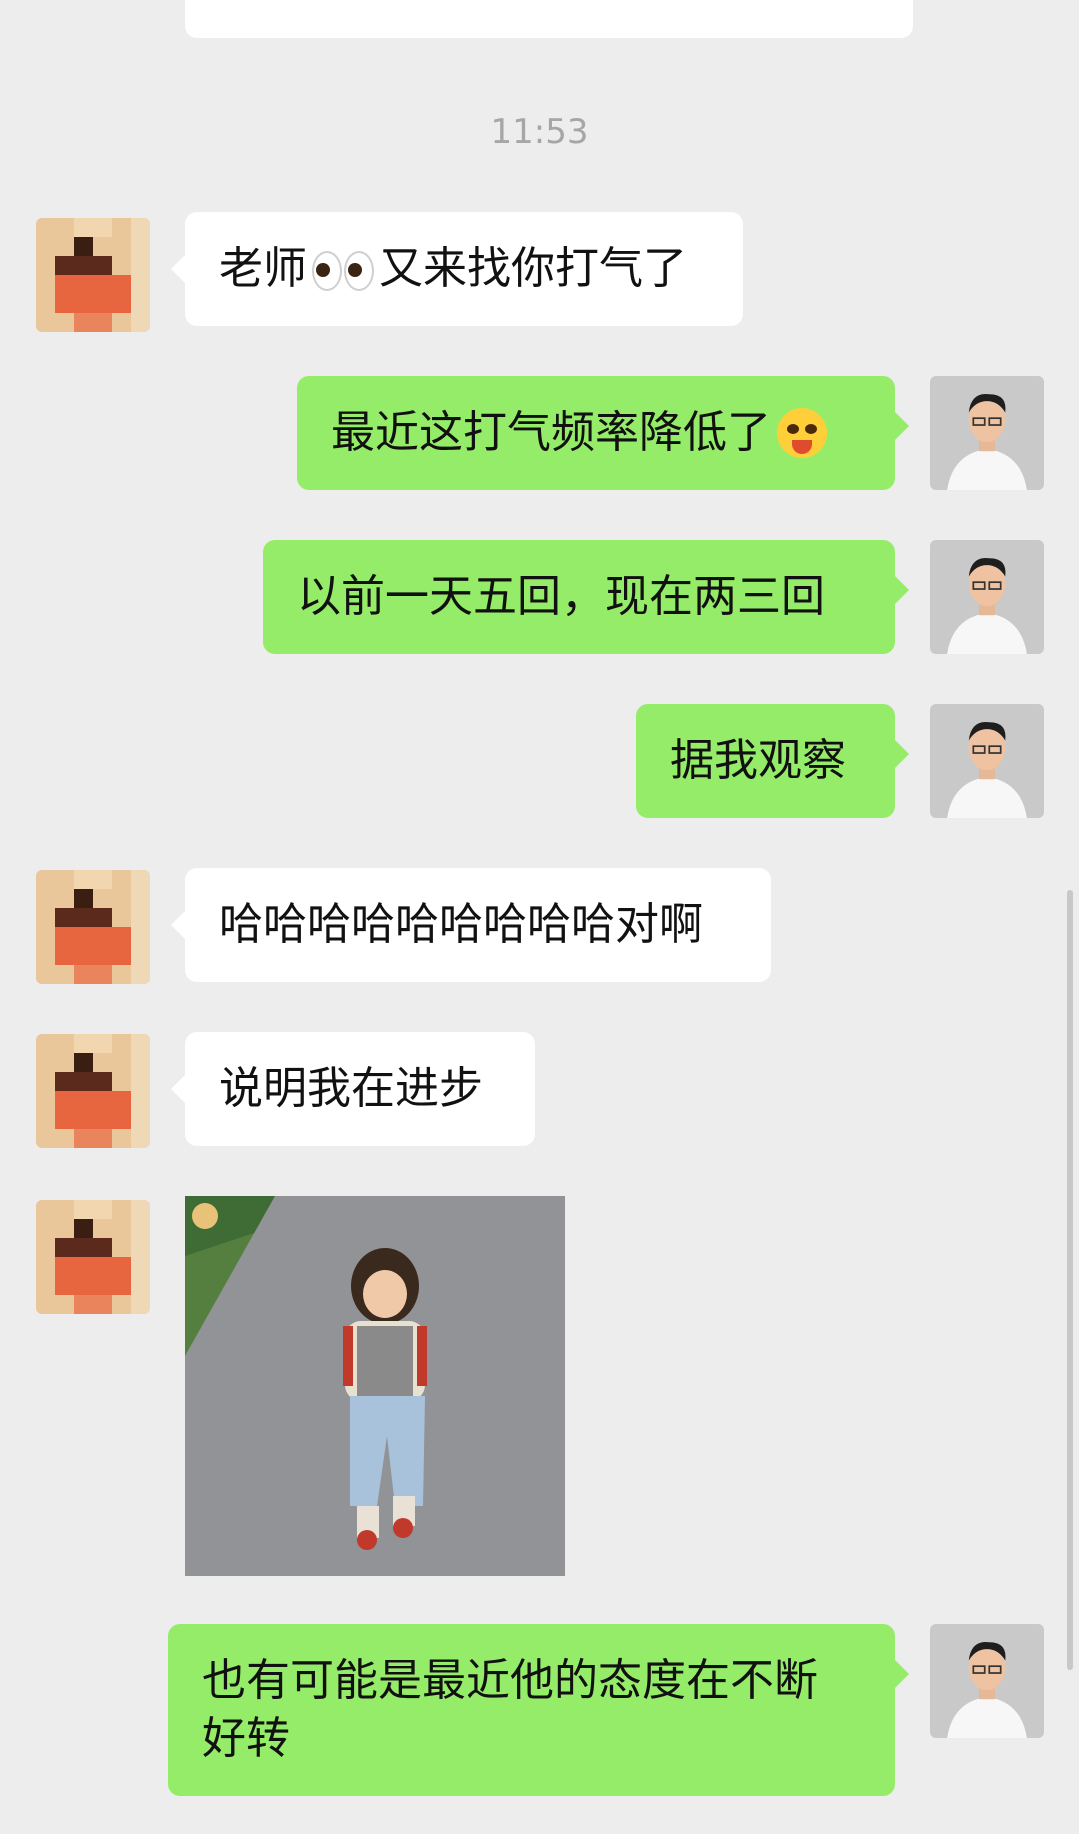 Image resolution: width=1079 pixels, height=1834 pixels. Describe the element at coordinates (263, 268) in the screenshot. I see `message-text: 老师` at that location.